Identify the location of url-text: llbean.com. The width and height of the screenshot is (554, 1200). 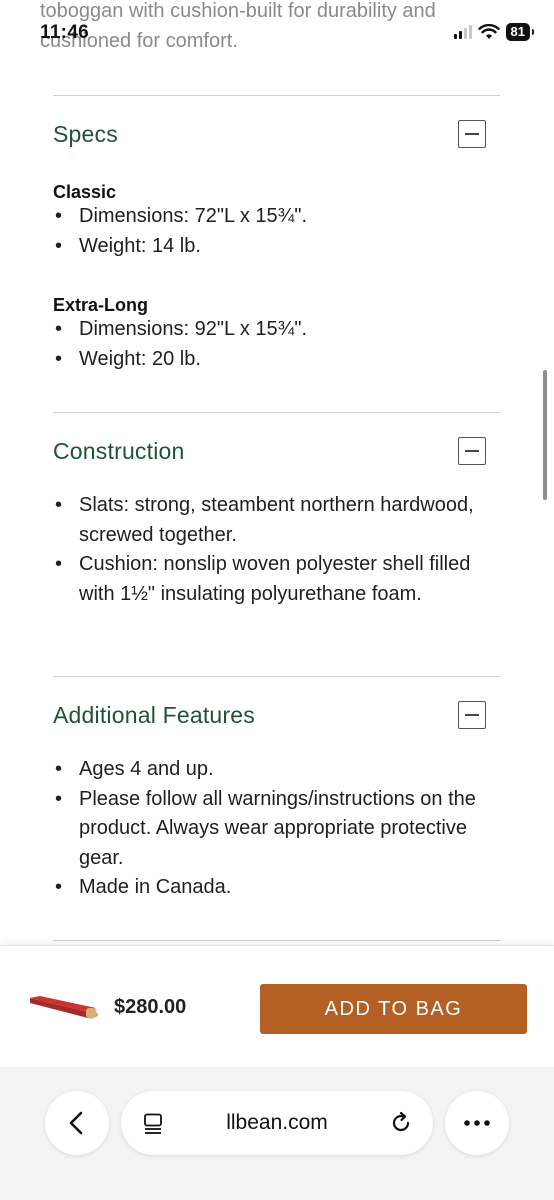
(277, 1122).